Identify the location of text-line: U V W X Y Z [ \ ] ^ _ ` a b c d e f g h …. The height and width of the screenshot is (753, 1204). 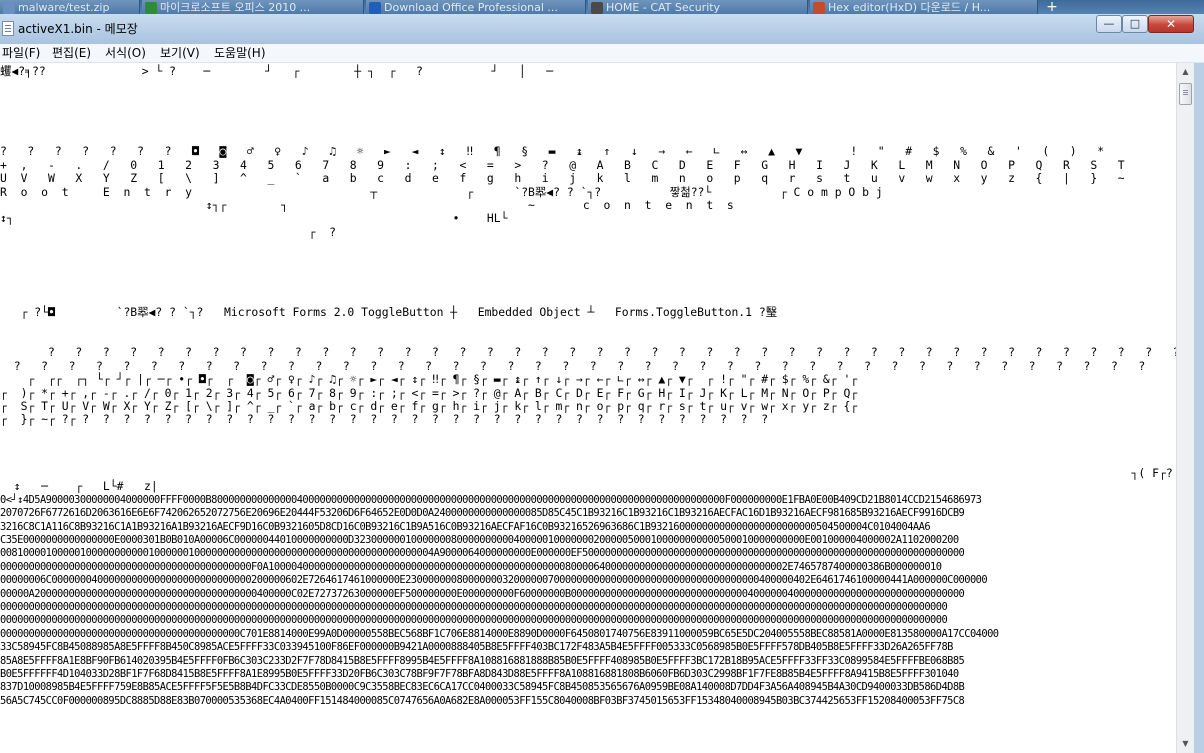
(562, 178).